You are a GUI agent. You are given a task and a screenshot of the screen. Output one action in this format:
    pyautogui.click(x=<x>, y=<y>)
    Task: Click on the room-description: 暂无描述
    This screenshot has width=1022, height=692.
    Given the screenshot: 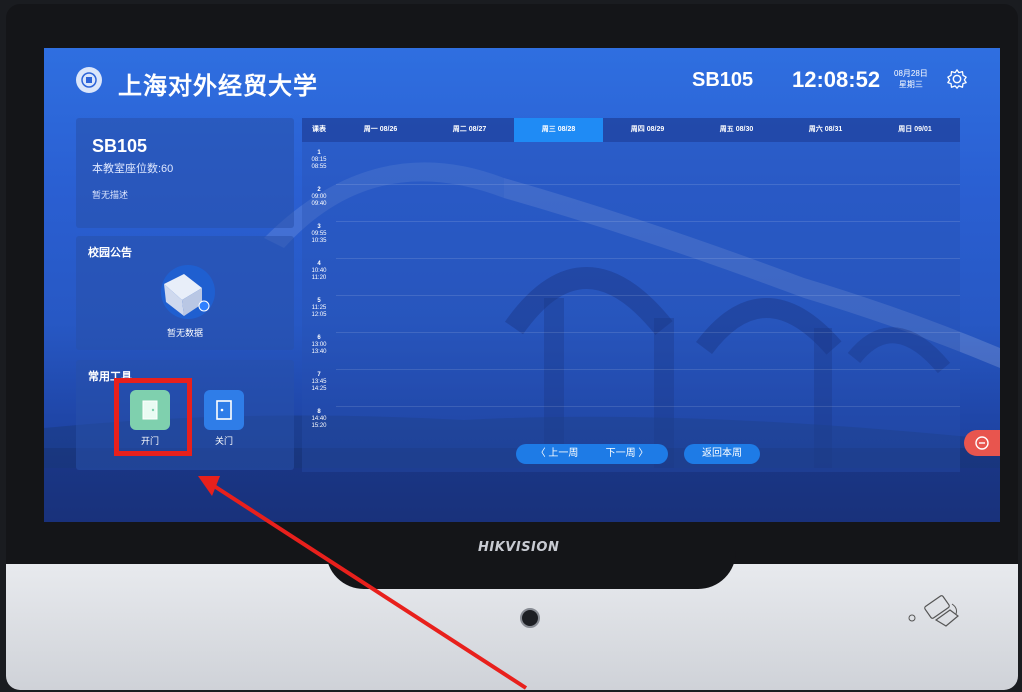 What is the action you would take?
    pyautogui.click(x=110, y=195)
    